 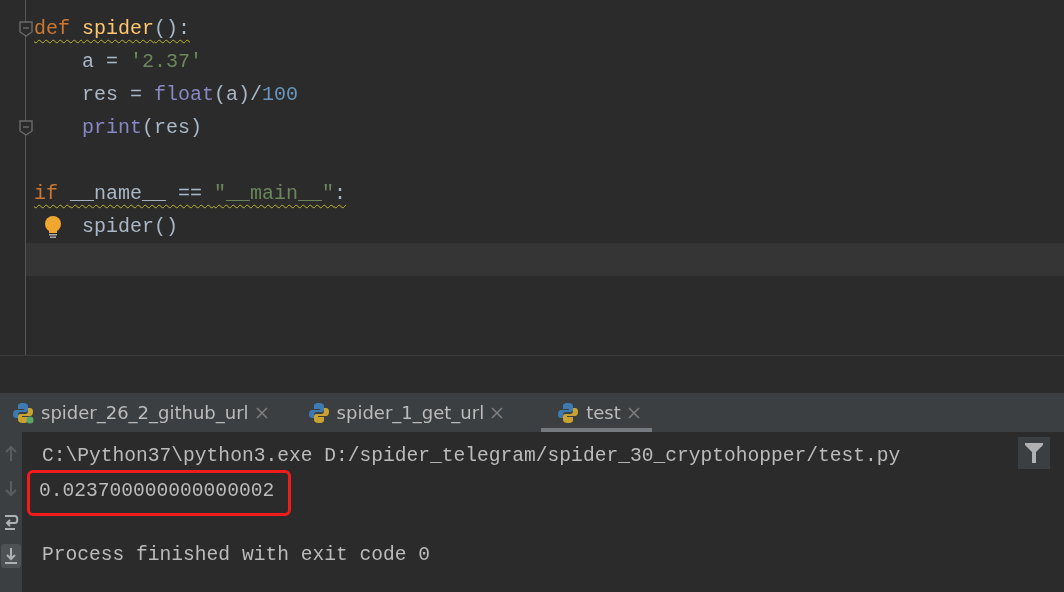 What do you see at coordinates (11, 522) in the screenshot?
I see `soft-wrap-icon` at bounding box center [11, 522].